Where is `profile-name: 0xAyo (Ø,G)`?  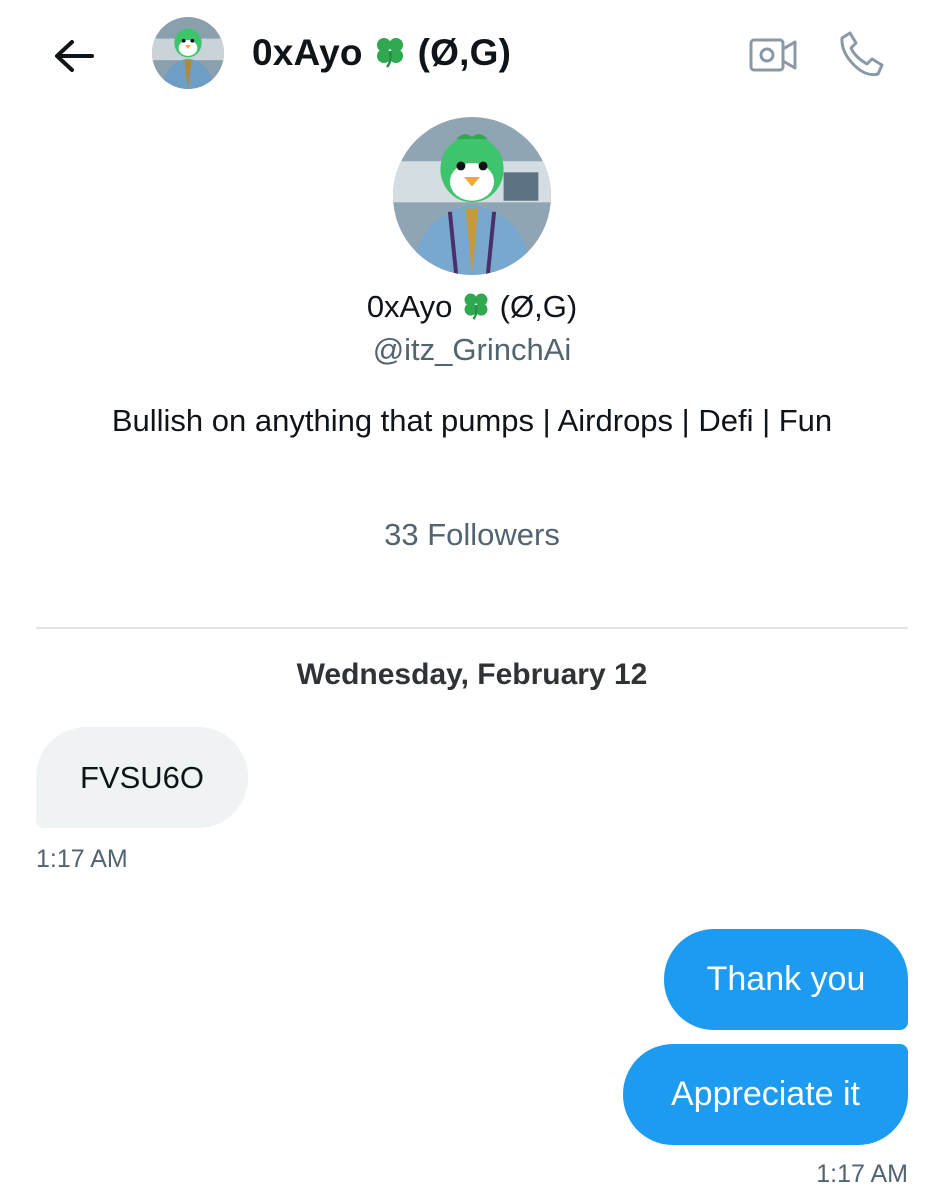
profile-name: 0xAyo (Ø,G) is located at coordinates (472, 307).